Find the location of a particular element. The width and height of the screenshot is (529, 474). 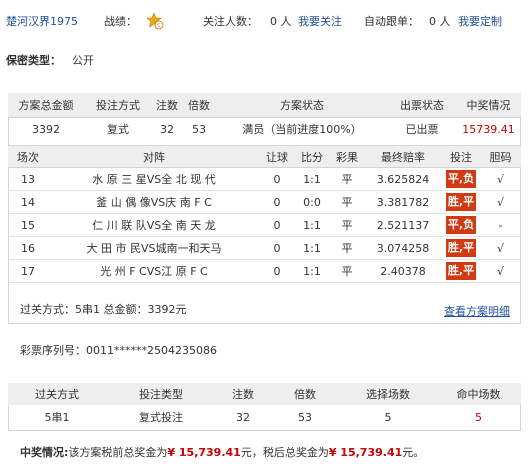

summary-status: 满员（当前进度100%） is located at coordinates (302, 130).